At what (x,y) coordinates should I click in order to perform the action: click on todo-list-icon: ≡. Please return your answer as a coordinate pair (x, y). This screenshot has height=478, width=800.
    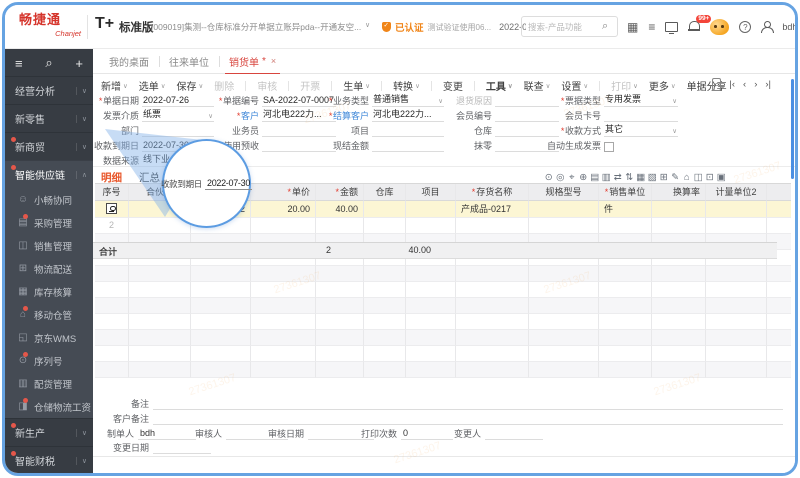
    Looking at the image, I should click on (651, 27).